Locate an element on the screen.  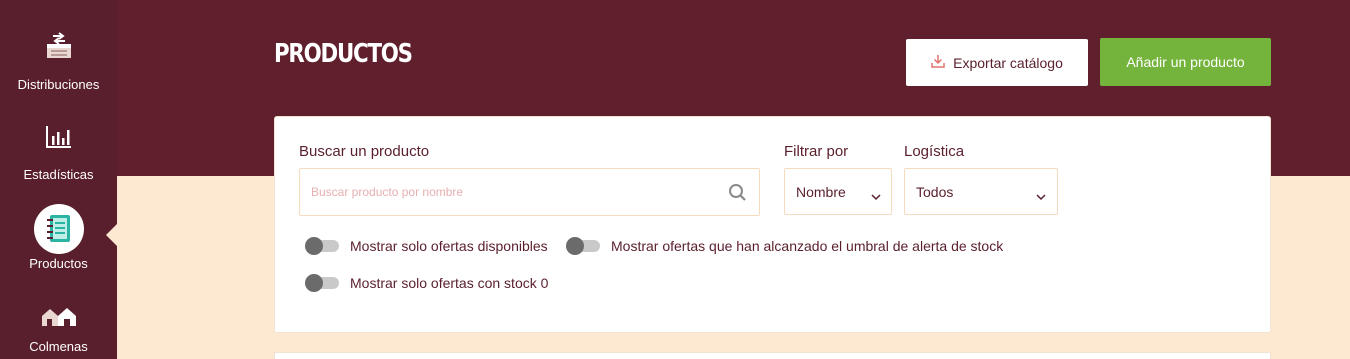
available-offers-label: Mostrar solo ofertas disponibles is located at coordinates (449, 246).